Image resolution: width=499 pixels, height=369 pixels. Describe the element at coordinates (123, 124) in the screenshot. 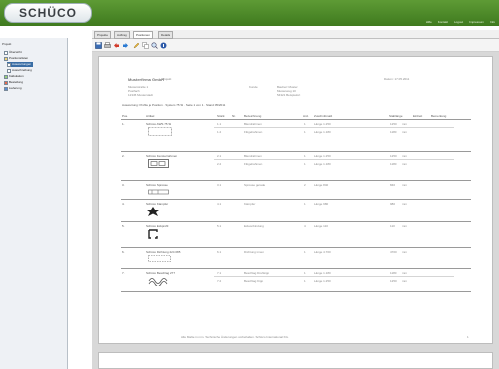

I see `position-number: 1.` at that location.